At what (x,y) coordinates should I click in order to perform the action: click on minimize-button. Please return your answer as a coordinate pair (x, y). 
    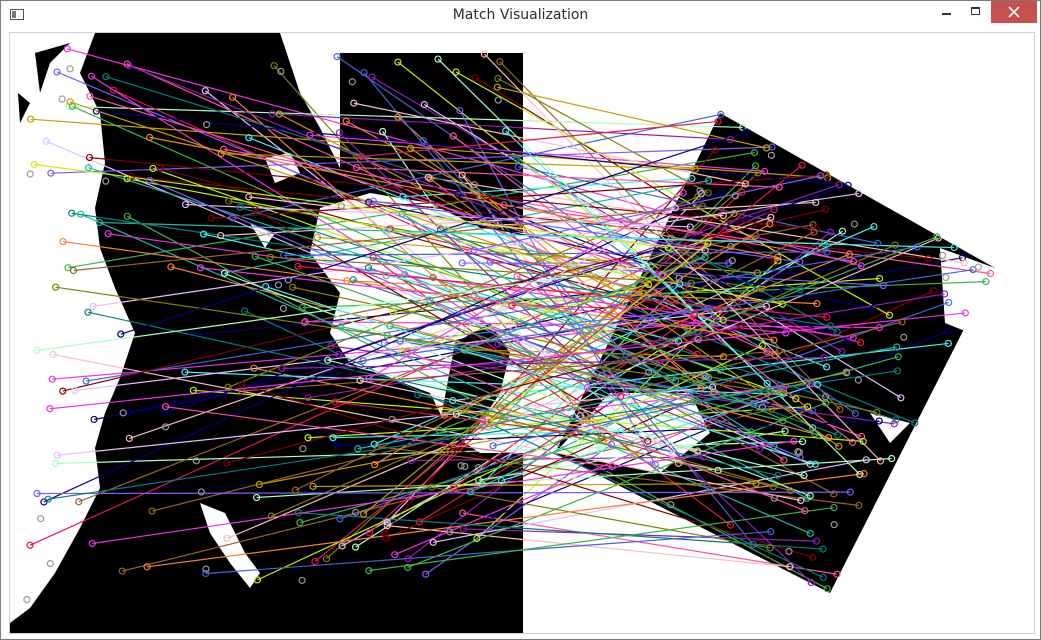
    Looking at the image, I should click on (946, 12).